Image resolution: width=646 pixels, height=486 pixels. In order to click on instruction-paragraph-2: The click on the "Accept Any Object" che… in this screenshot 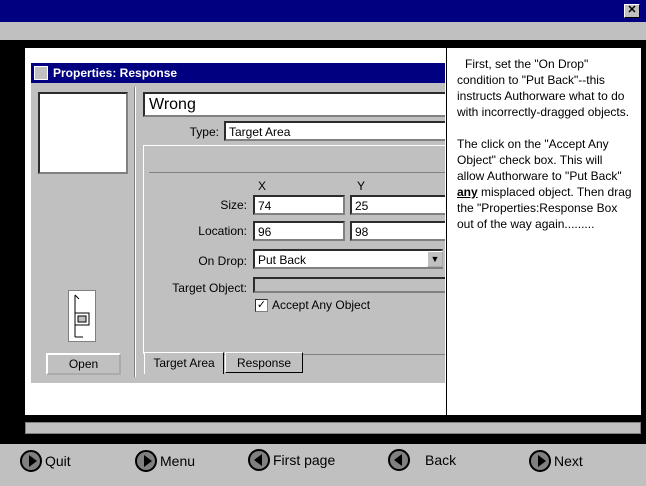, I will do `click(545, 184)`.